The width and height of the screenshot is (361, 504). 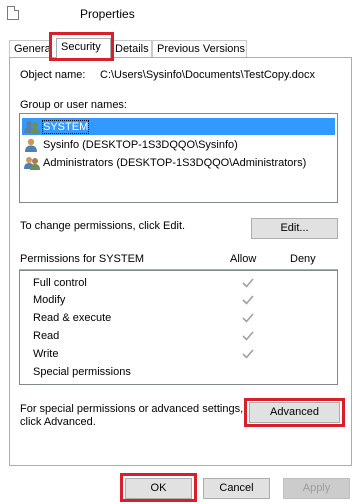 What do you see at coordinates (13, 13) in the screenshot?
I see `document-icon` at bounding box center [13, 13].